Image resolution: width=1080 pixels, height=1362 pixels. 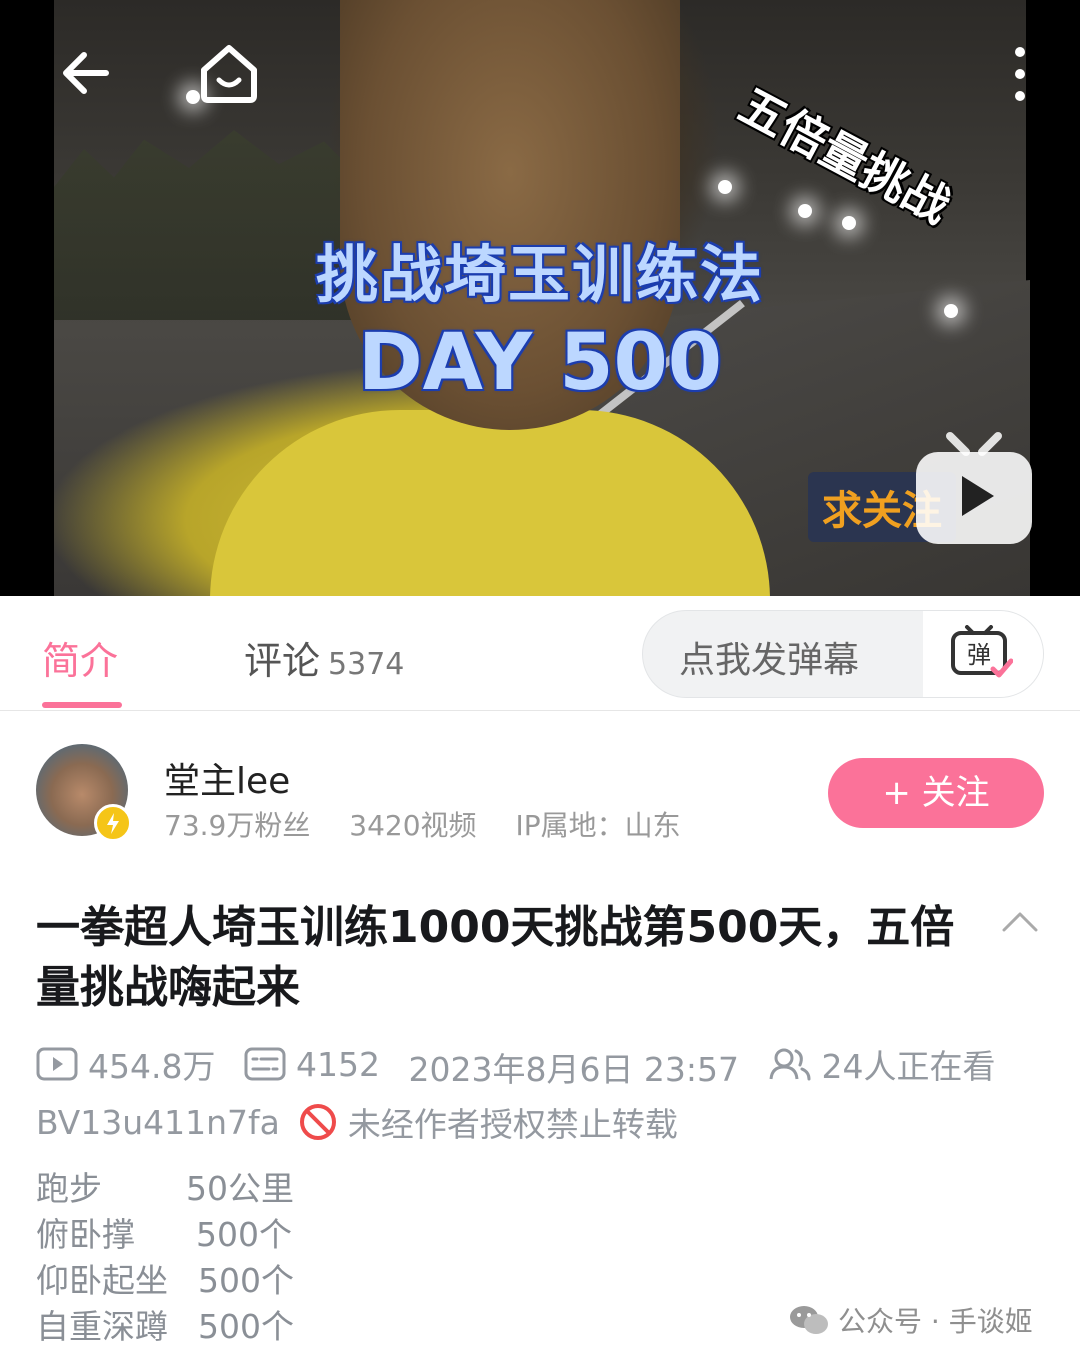 I want to click on forbidden-icon, so click(x=317, y=1122).